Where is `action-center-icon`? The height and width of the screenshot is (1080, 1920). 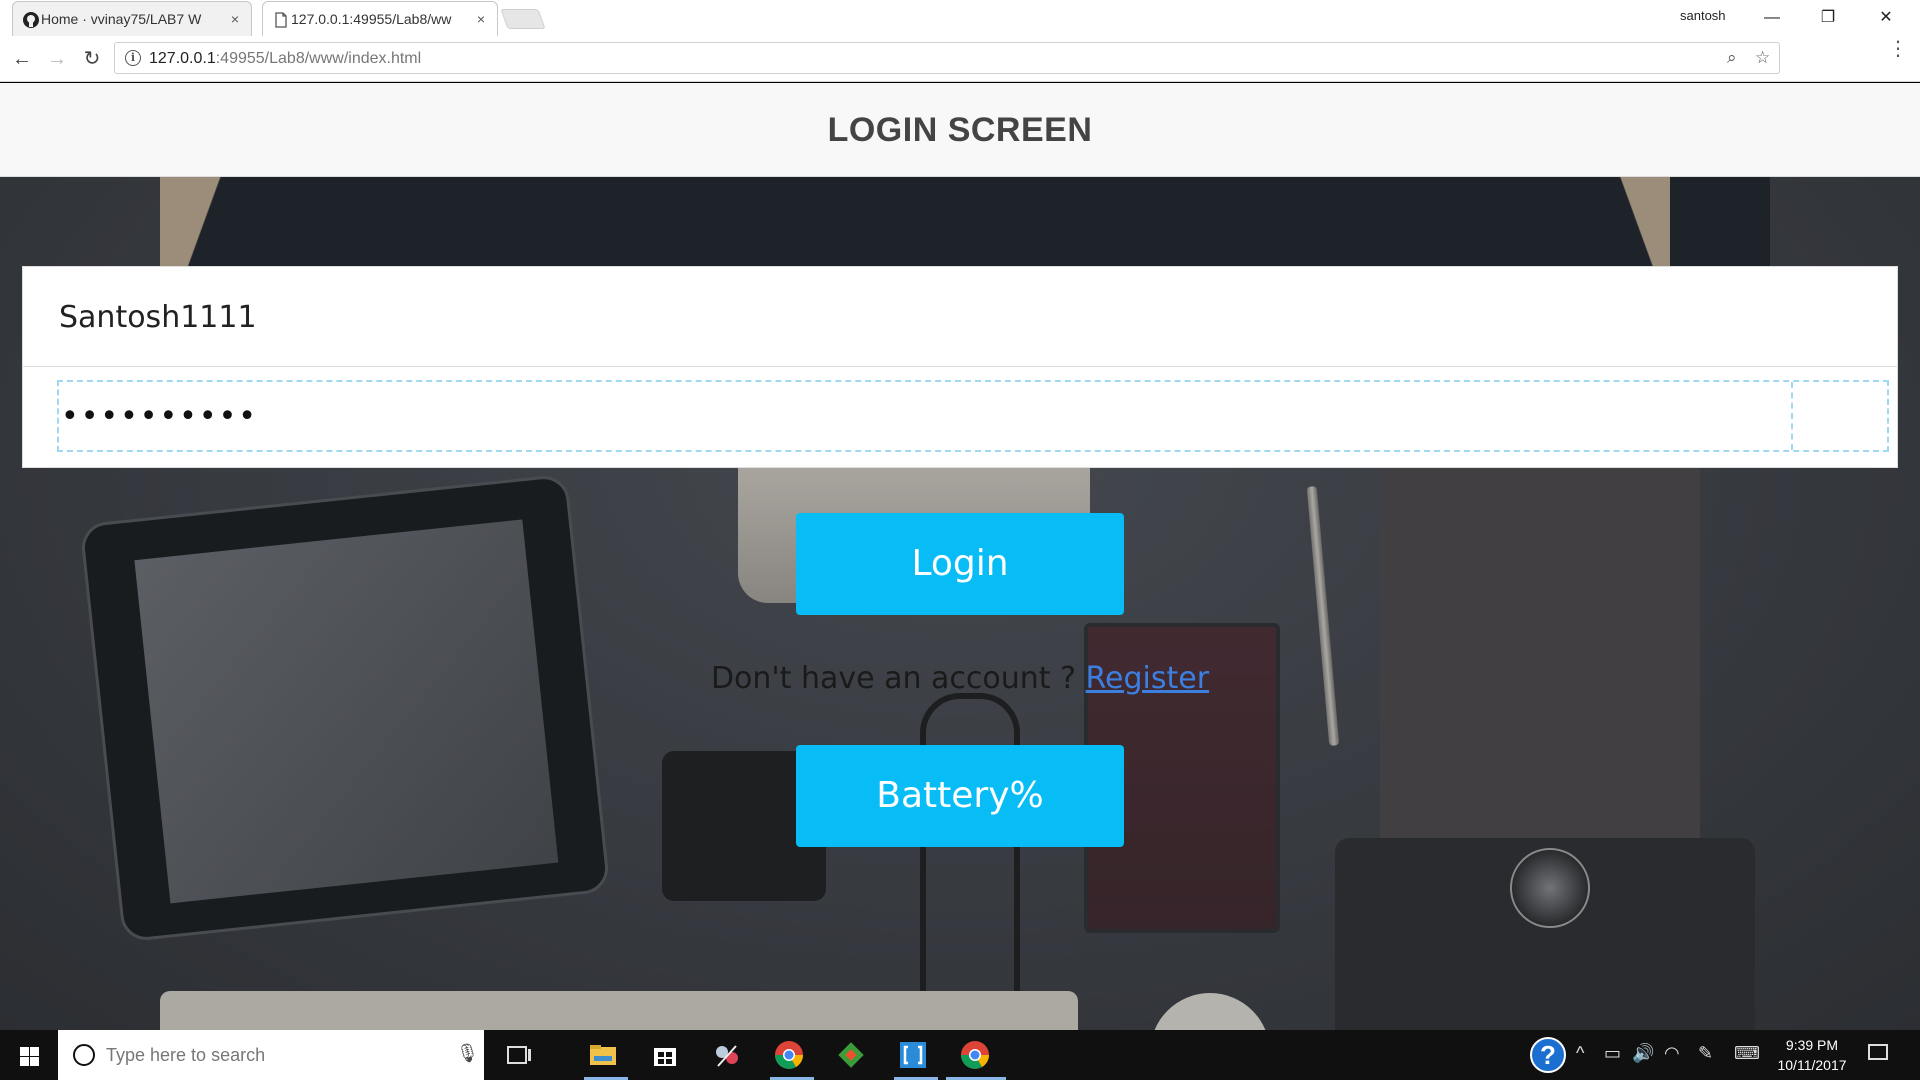
action-center-icon is located at coordinates (1878, 1052).